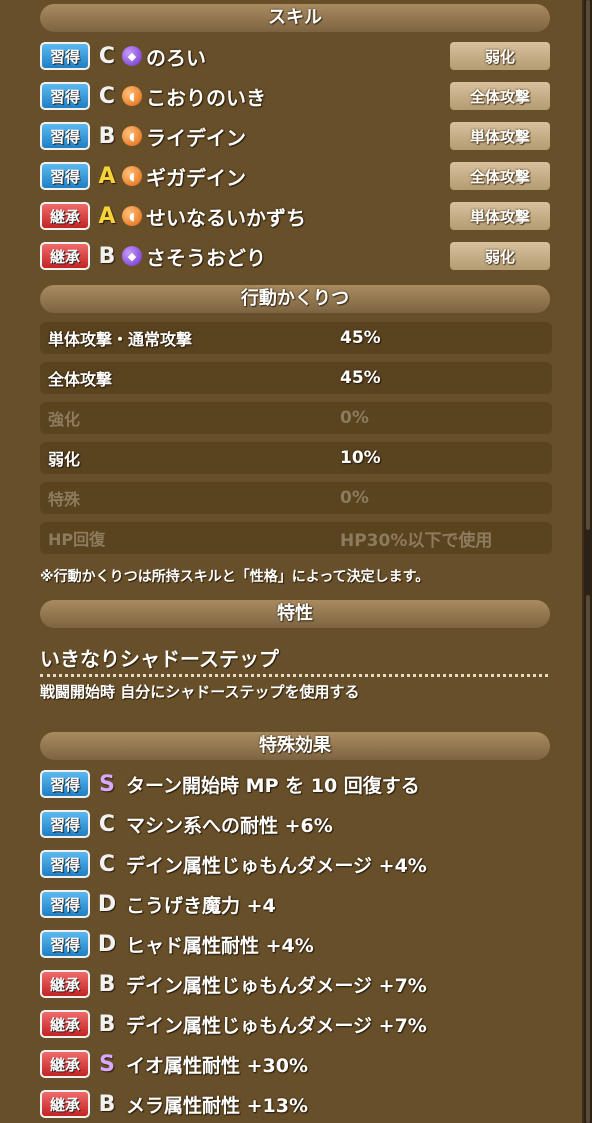 The image size is (592, 1123). What do you see at coordinates (80, 379) in the screenshot?
I see `ratio-label: 全体攻撃` at bounding box center [80, 379].